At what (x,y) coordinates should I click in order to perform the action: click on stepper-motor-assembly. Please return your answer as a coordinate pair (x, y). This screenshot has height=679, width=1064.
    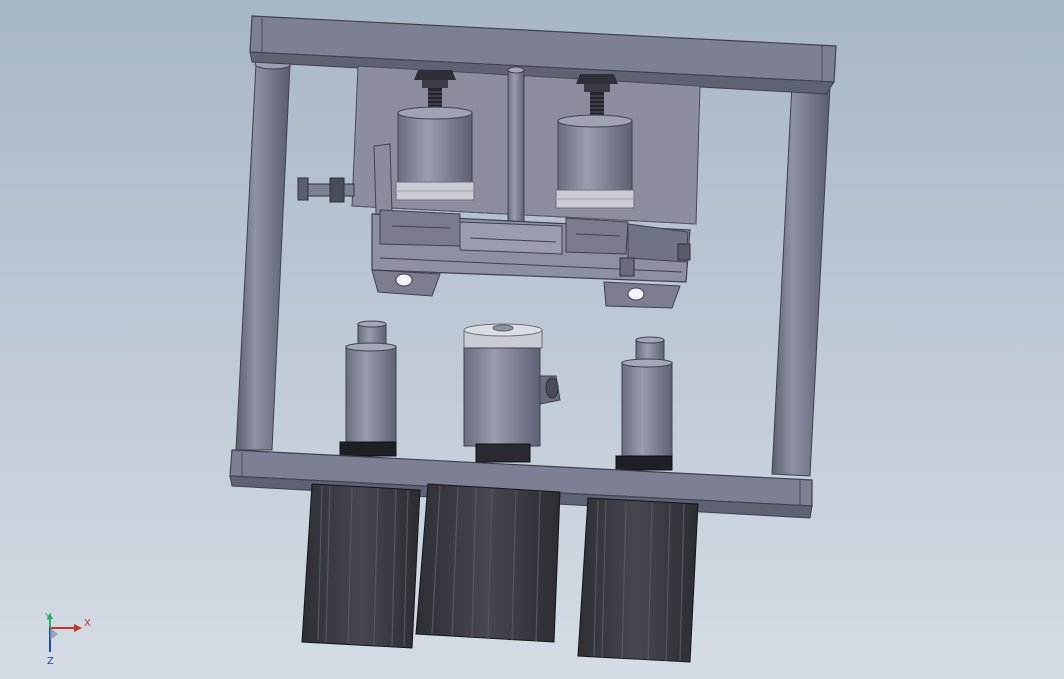
    Looking at the image, I should click on (500, 573).